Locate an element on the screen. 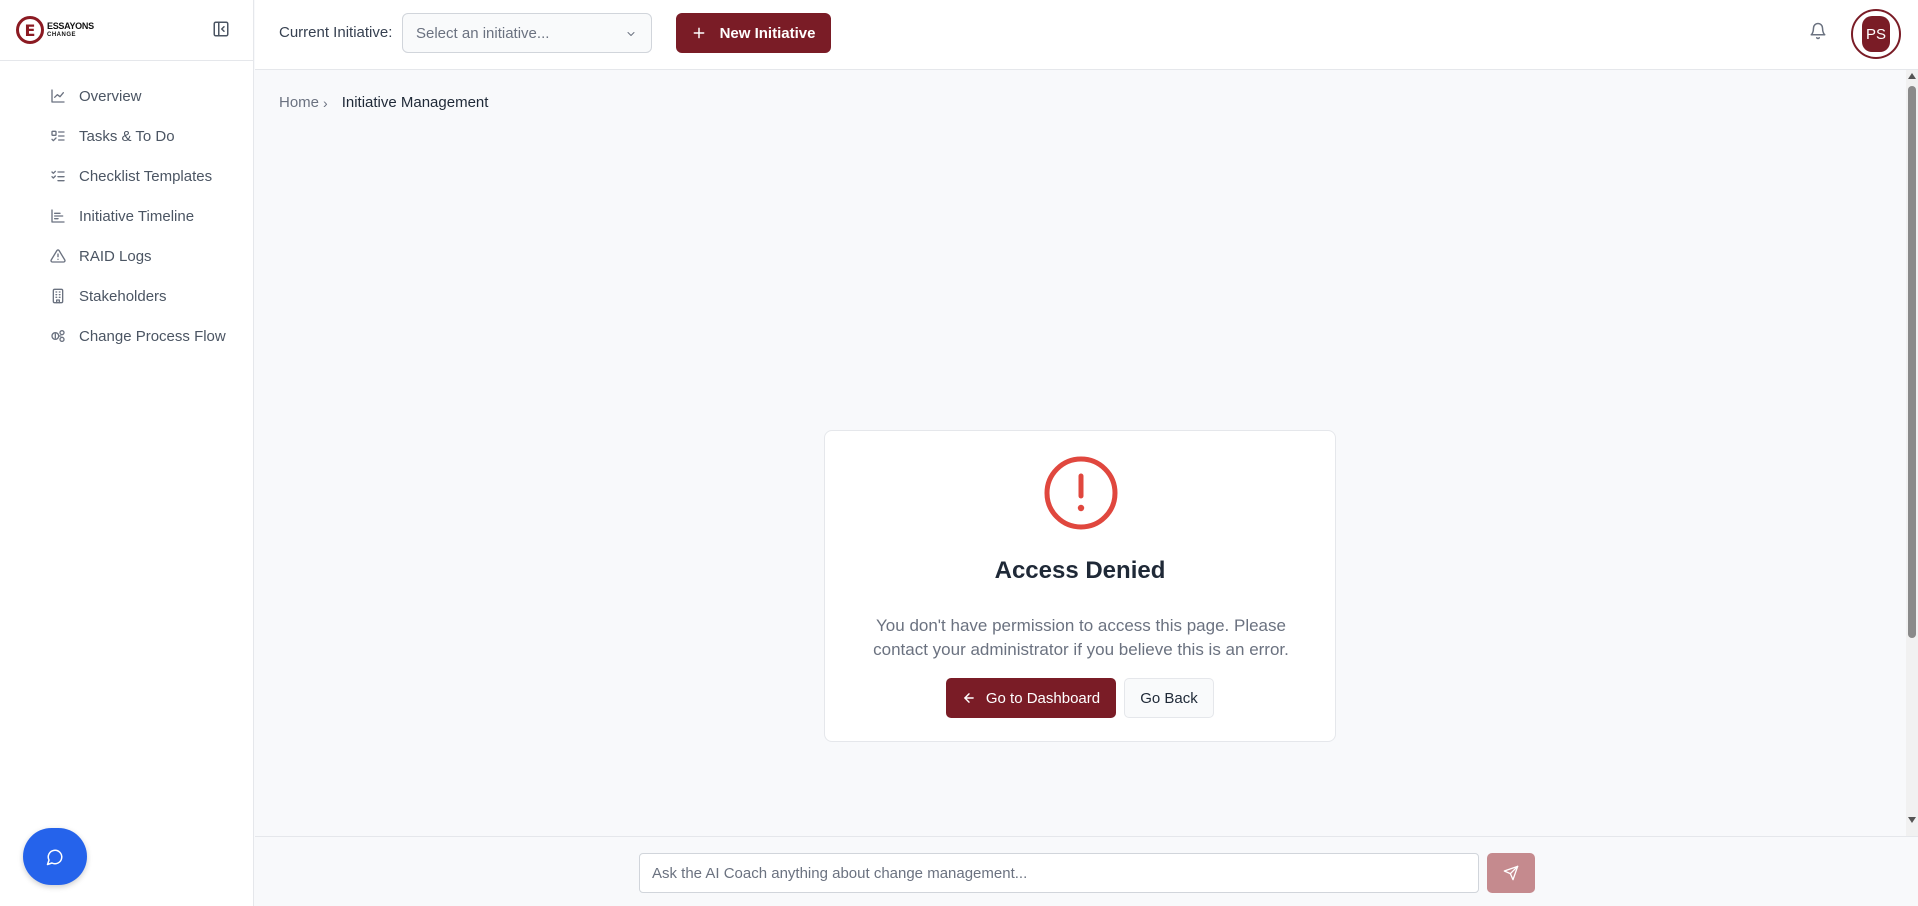  sidebar-item-stakeholders: Stakeholders is located at coordinates (127, 296).